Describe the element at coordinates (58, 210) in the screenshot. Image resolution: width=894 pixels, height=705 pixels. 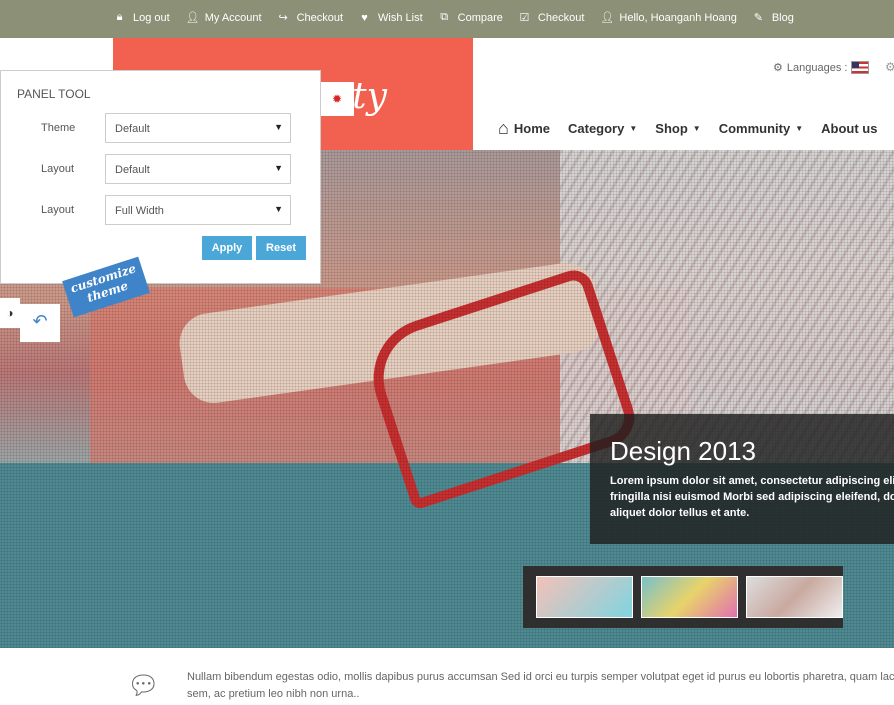
I see `layout-width-label: Layout` at that location.